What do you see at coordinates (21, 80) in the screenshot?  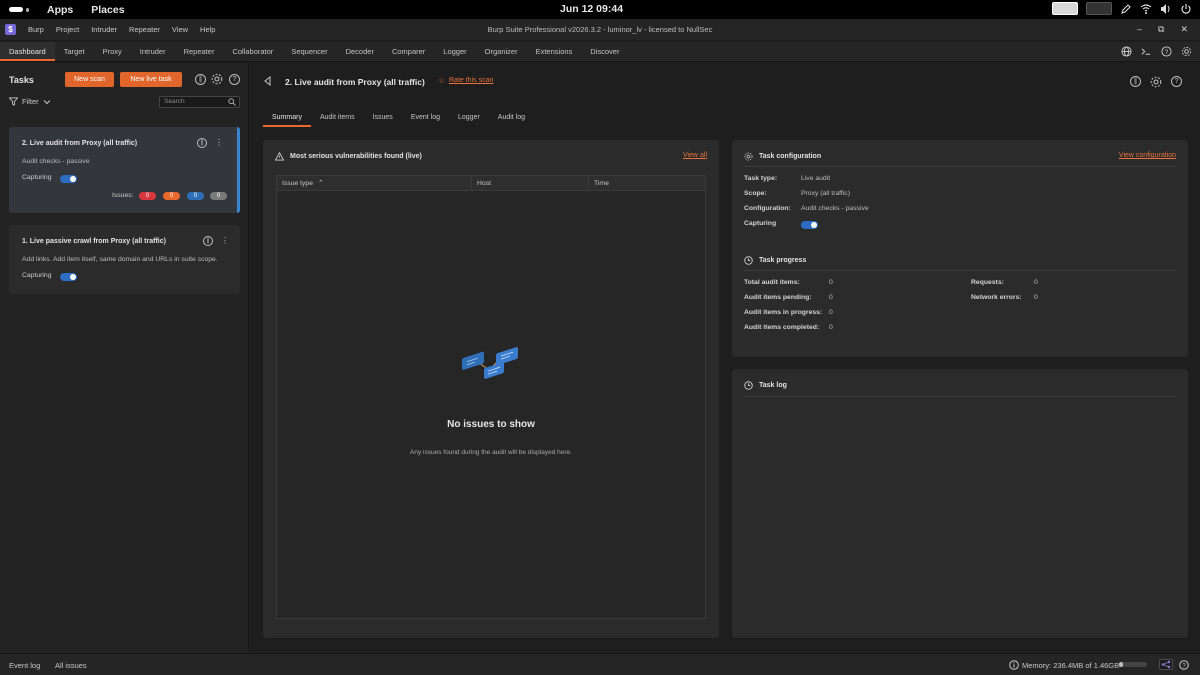 I see `tasks-heading: Tasks` at bounding box center [21, 80].